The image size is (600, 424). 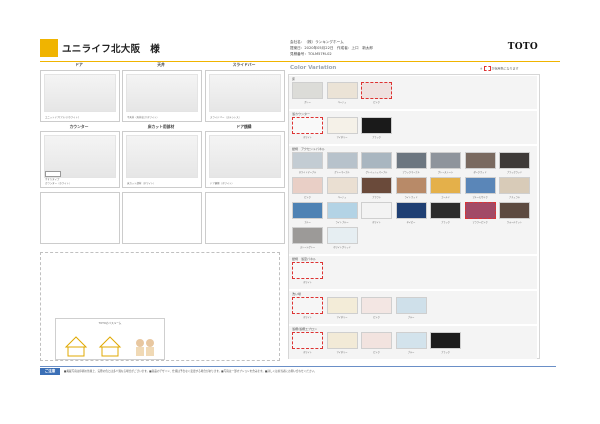 I want to click on estimate-number: 見積番号：TOLM57M-02, so click(x=311, y=54).